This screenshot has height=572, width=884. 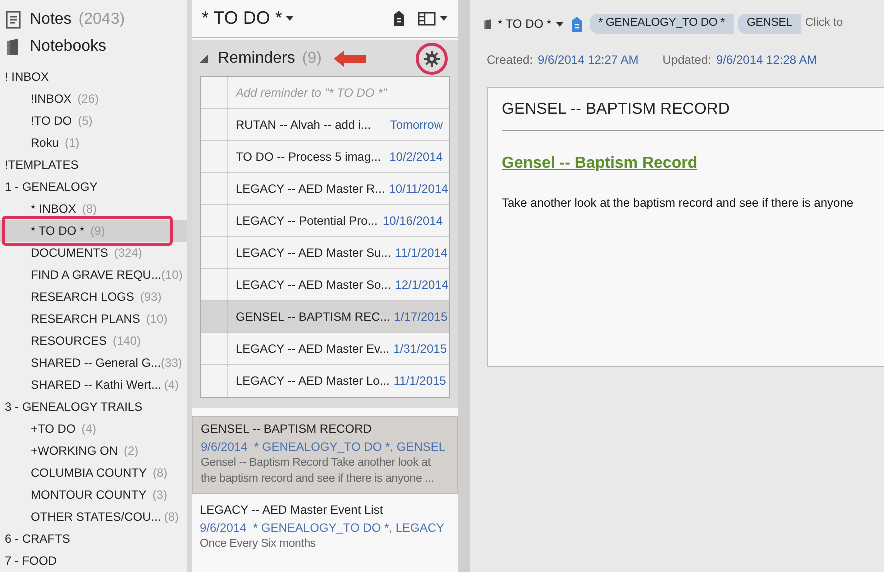 What do you see at coordinates (350, 59) in the screenshot?
I see `arrow-annotation` at bounding box center [350, 59].